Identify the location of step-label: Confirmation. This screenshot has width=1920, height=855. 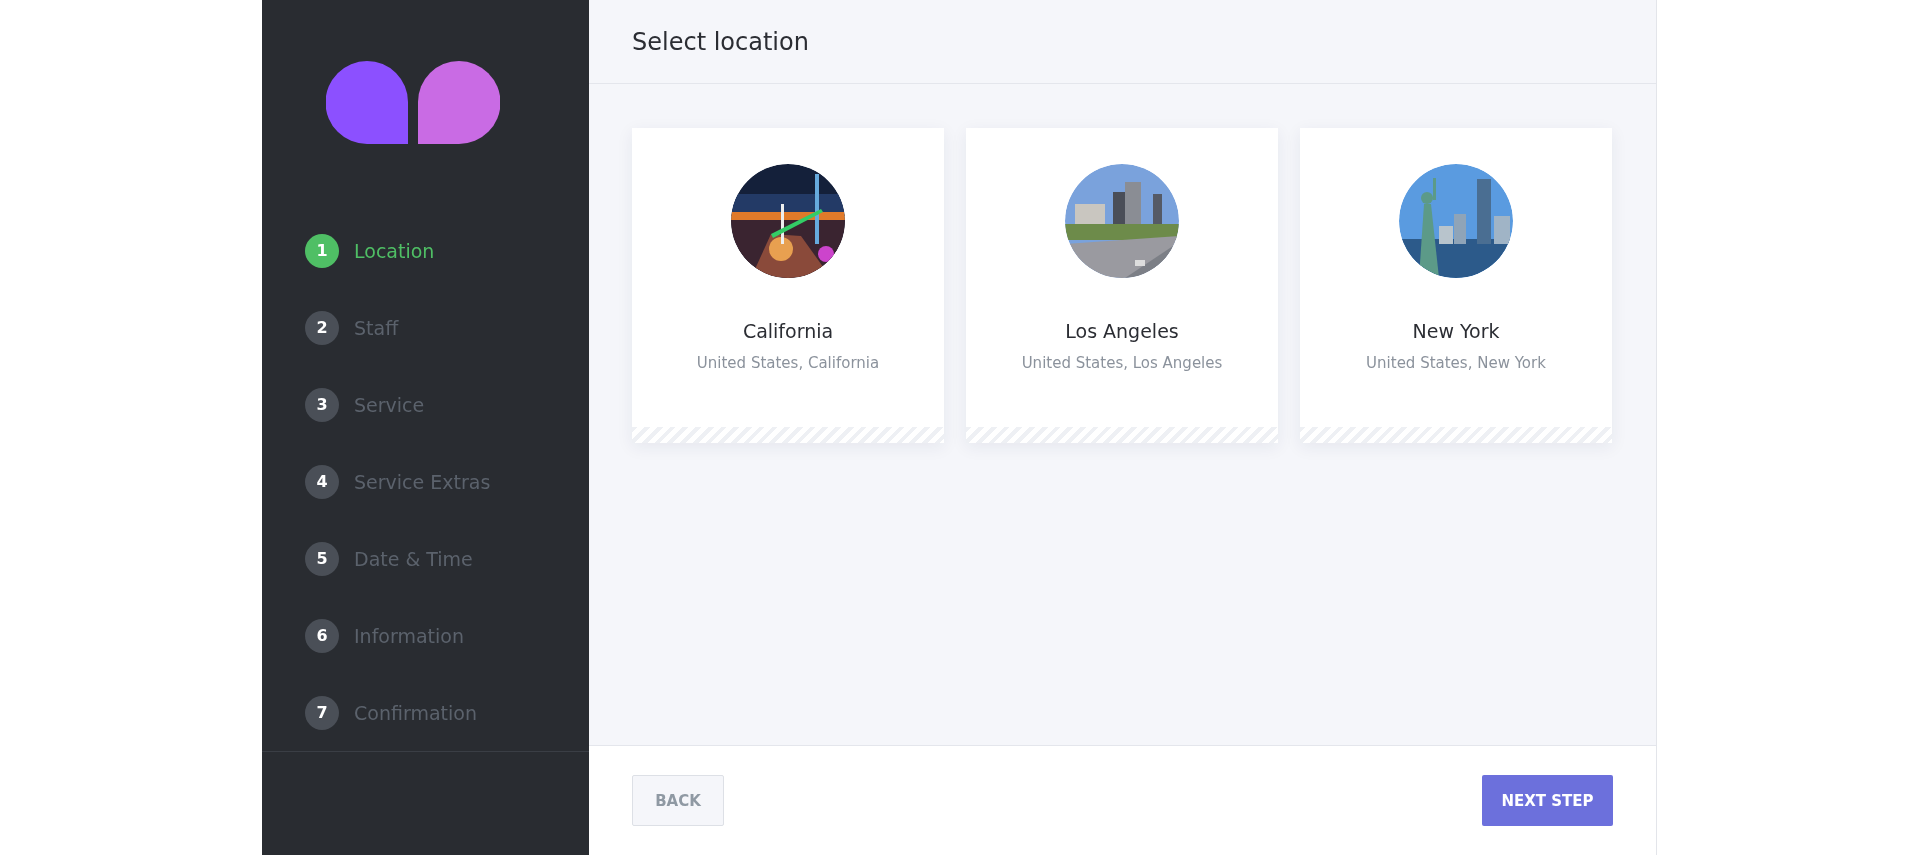
(415, 712).